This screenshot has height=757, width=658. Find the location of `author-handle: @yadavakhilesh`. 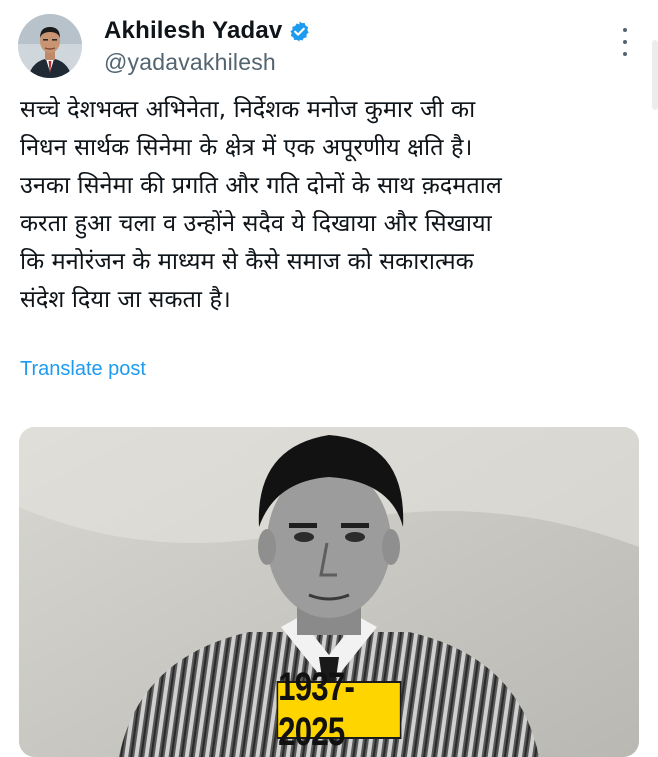

author-handle: @yadavakhilesh is located at coordinates (207, 62).